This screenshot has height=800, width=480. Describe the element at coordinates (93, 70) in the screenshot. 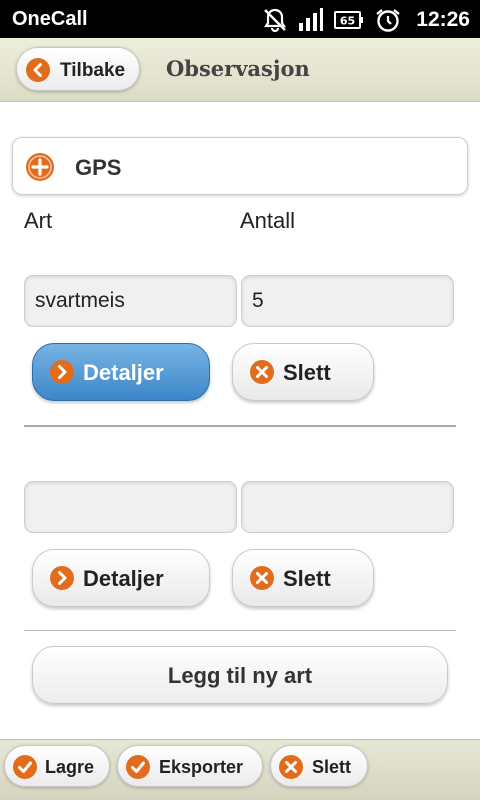

I see `back-button-label: Tilbake` at that location.